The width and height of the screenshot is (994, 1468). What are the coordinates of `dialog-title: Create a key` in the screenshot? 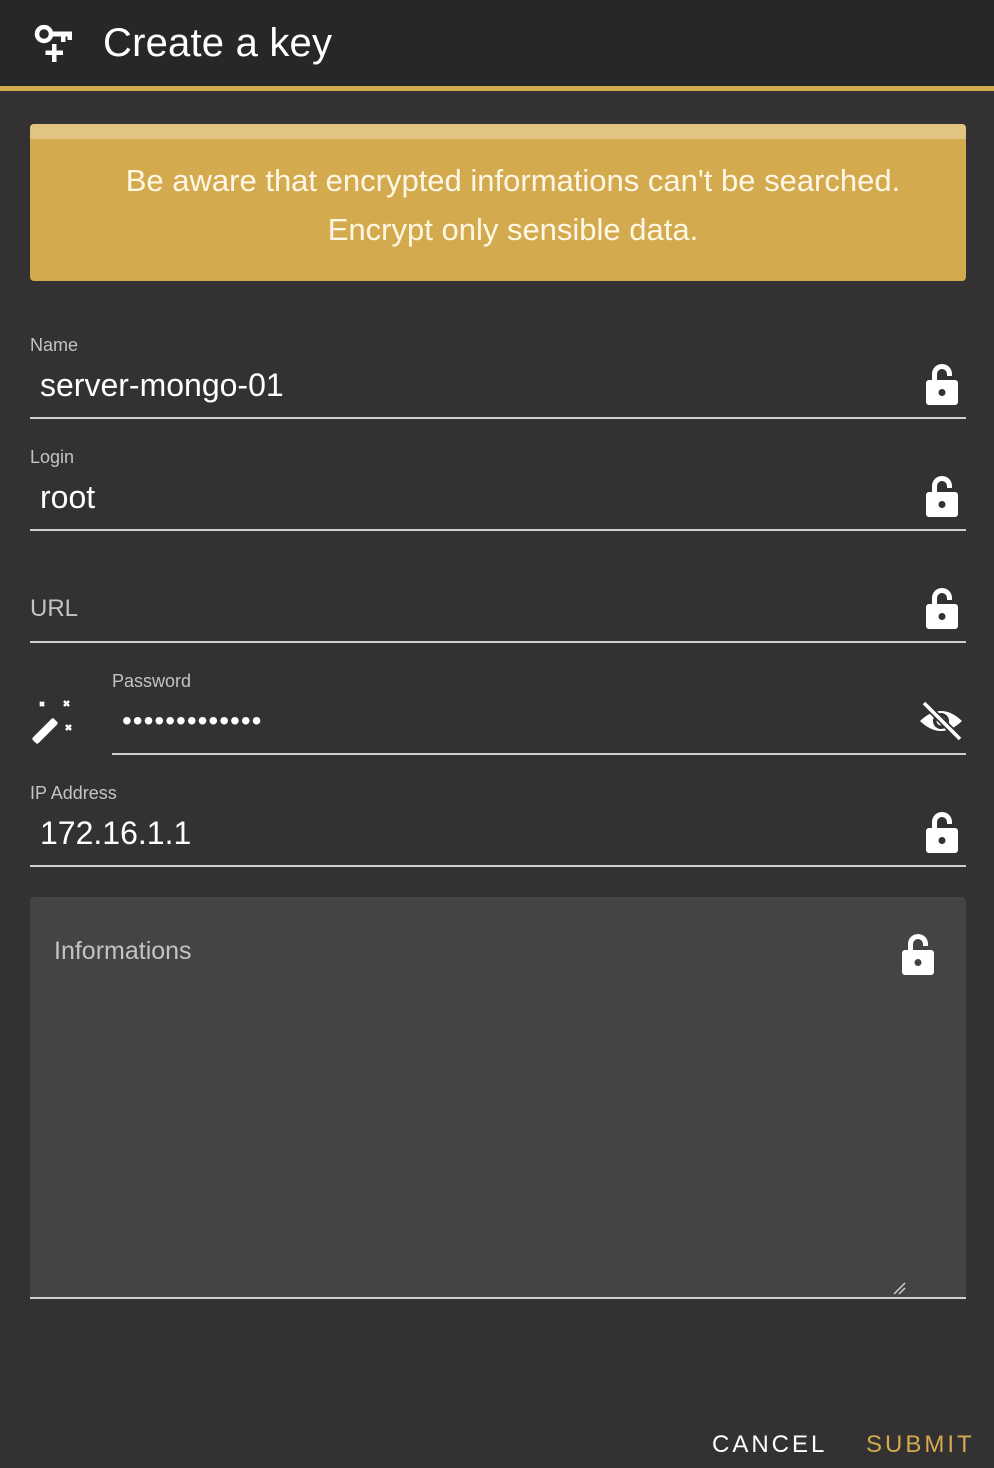 It's located at (218, 43).